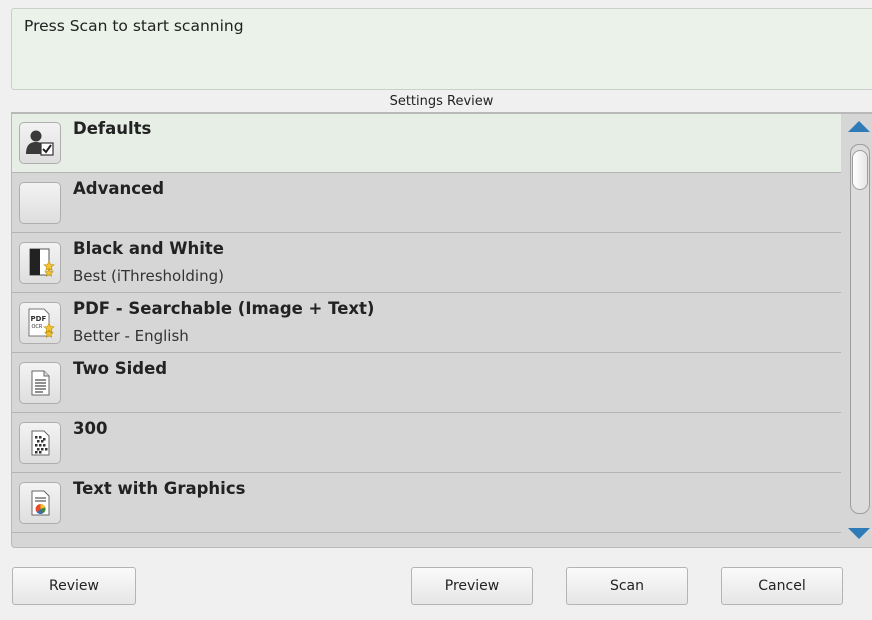  I want to click on user-settings-icon, so click(40, 143).